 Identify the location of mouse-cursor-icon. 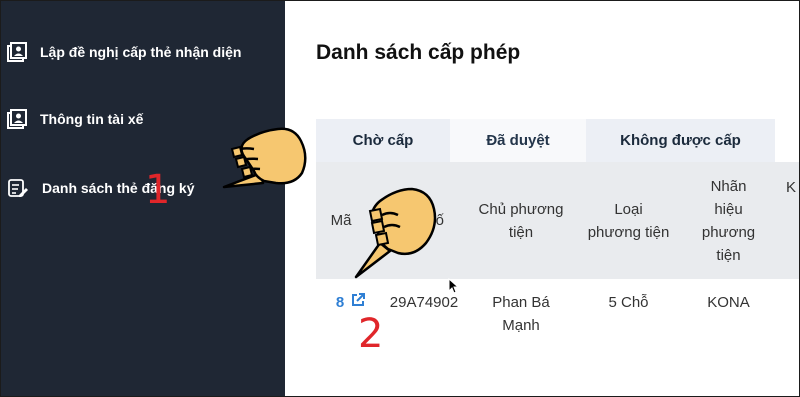
(454, 286).